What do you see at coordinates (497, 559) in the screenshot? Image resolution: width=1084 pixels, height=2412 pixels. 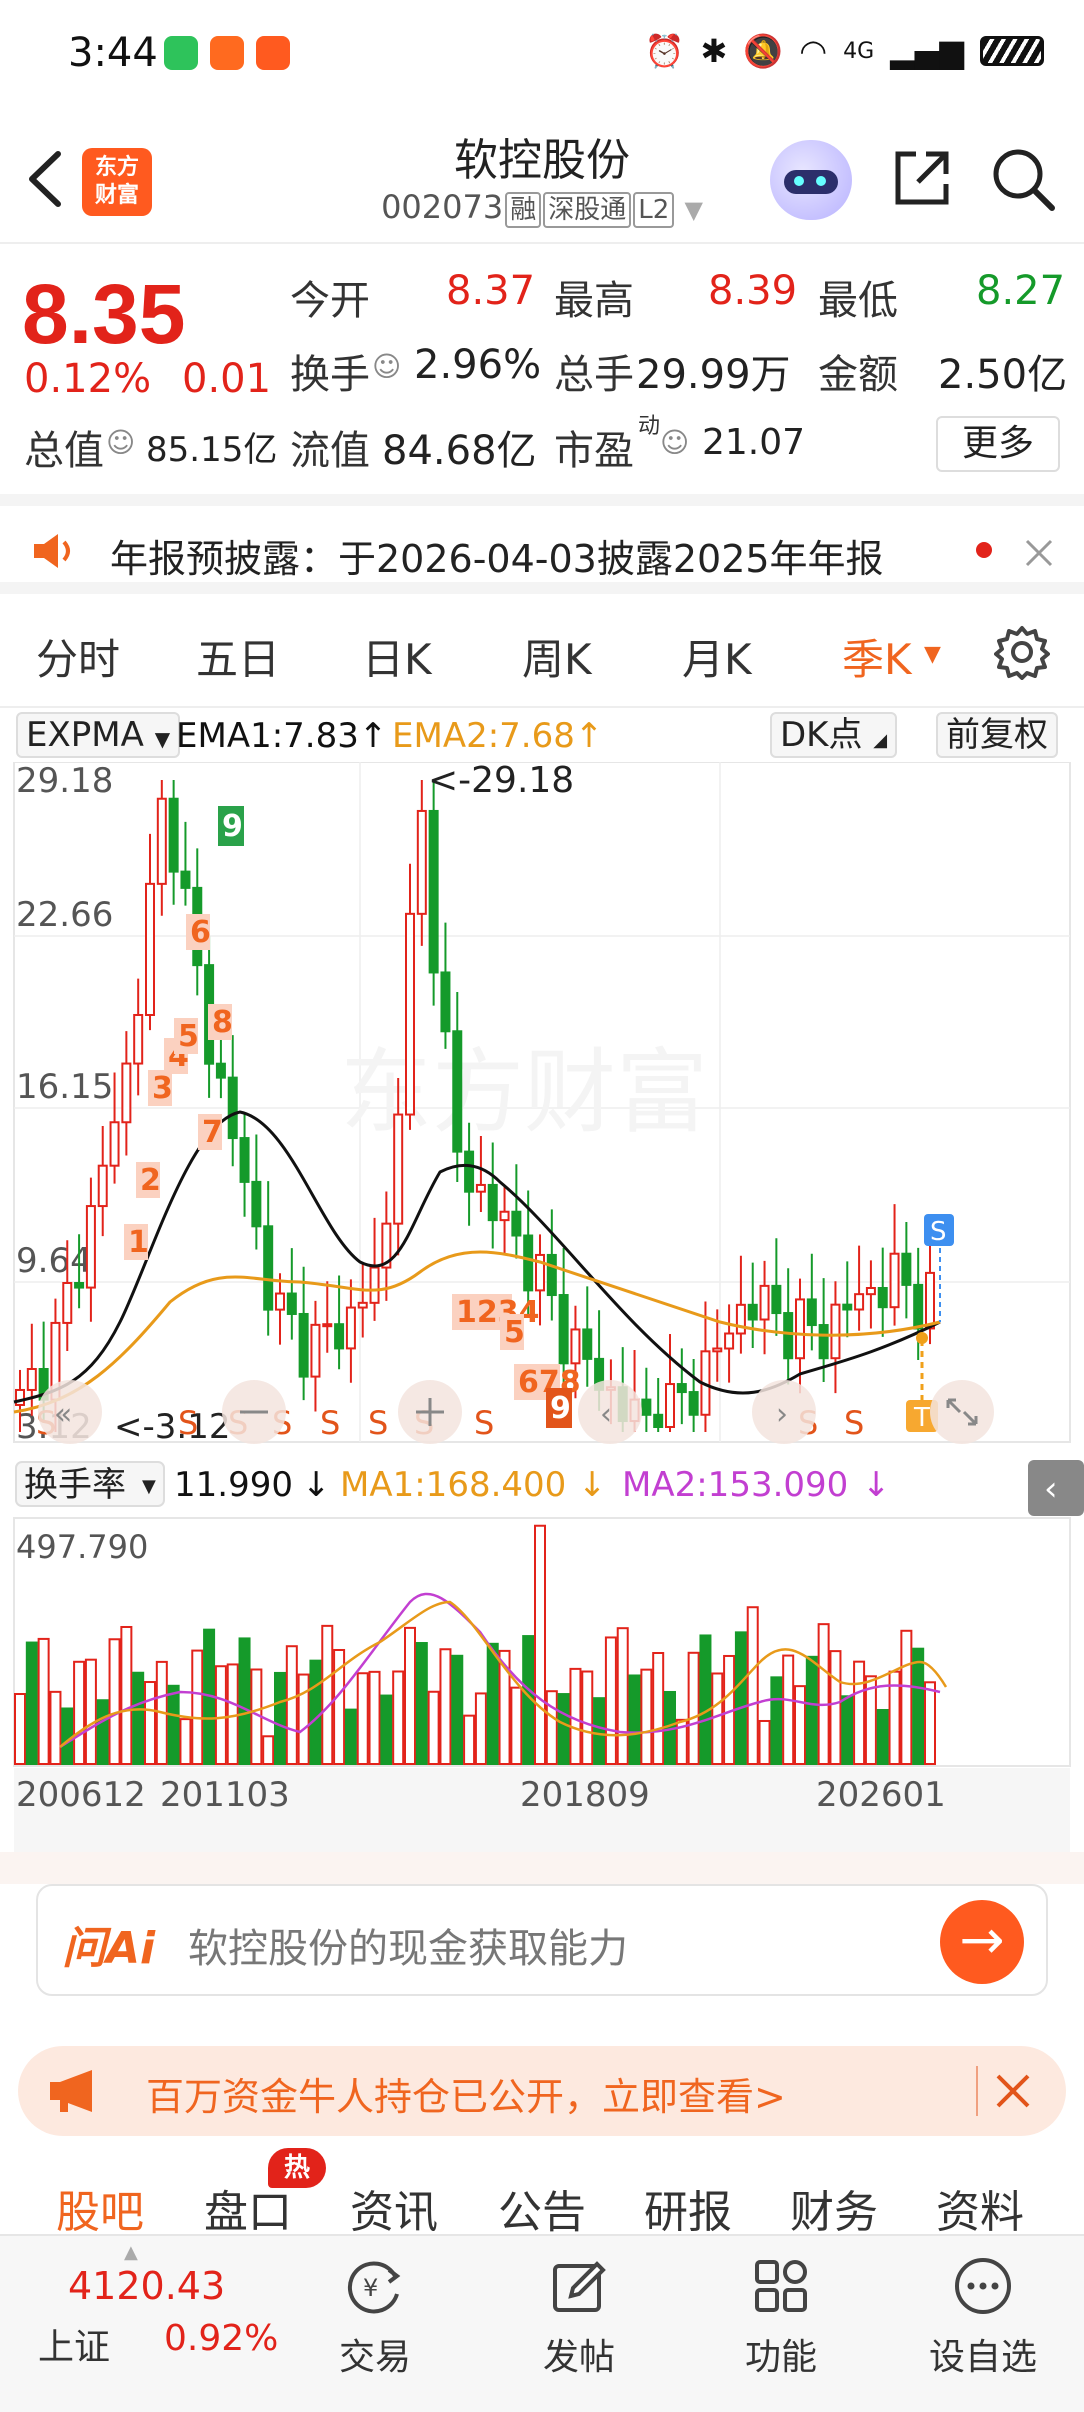 I see `notice-text: 年报预披露：于2026-04-03披露2025年年报` at bounding box center [497, 559].